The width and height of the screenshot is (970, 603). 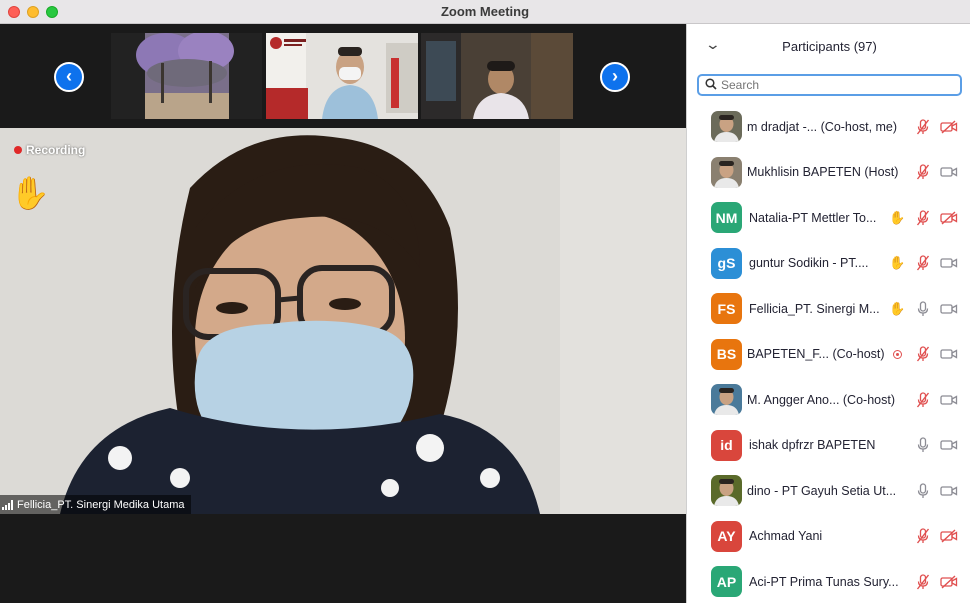 I want to click on recording-indicator: Recording, so click(x=49, y=150).